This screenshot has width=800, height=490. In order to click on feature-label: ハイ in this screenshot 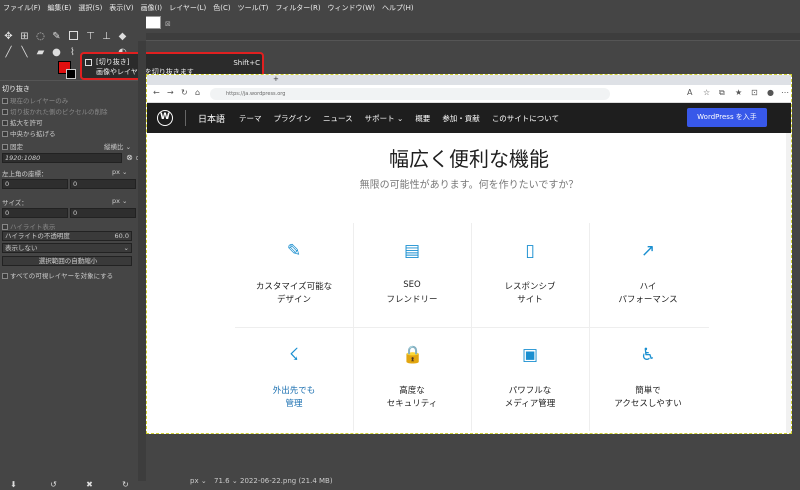, I will do `click(648, 287)`.